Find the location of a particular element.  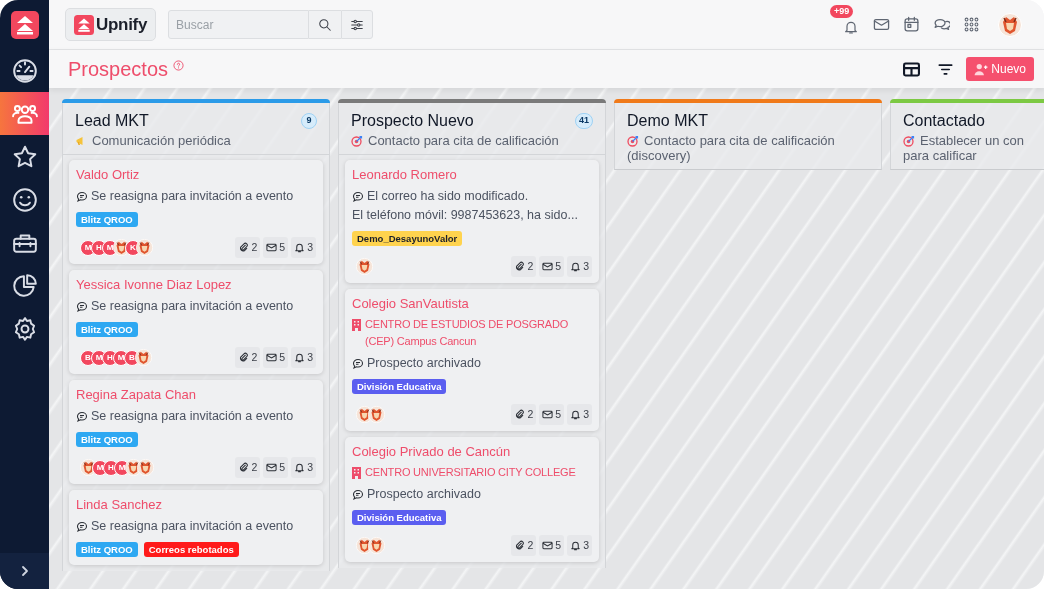

column-subtitle: (discovery) is located at coordinates (659, 155).